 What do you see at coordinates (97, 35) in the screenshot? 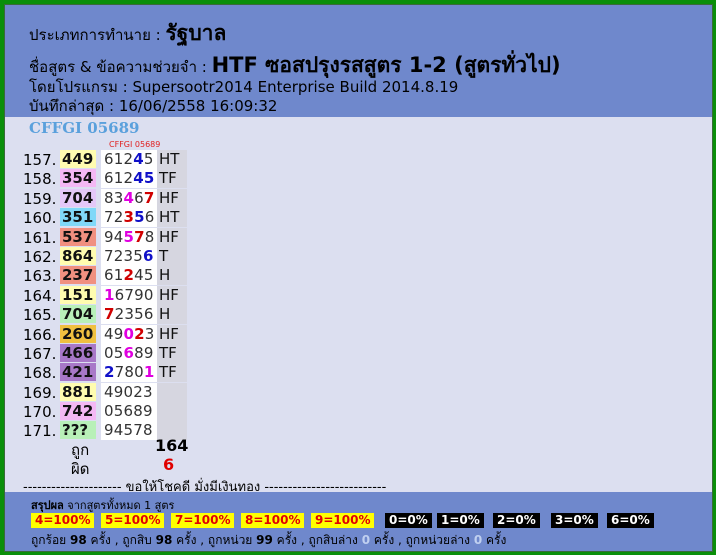
I see `prediction-type-label: ประเภทการทำนาย :` at bounding box center [97, 35].